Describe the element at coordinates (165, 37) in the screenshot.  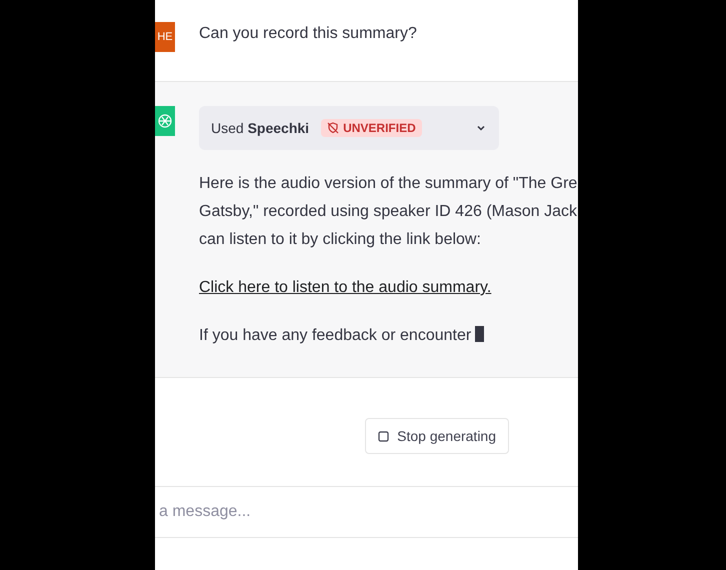
I see `user-avatar: HE` at that location.